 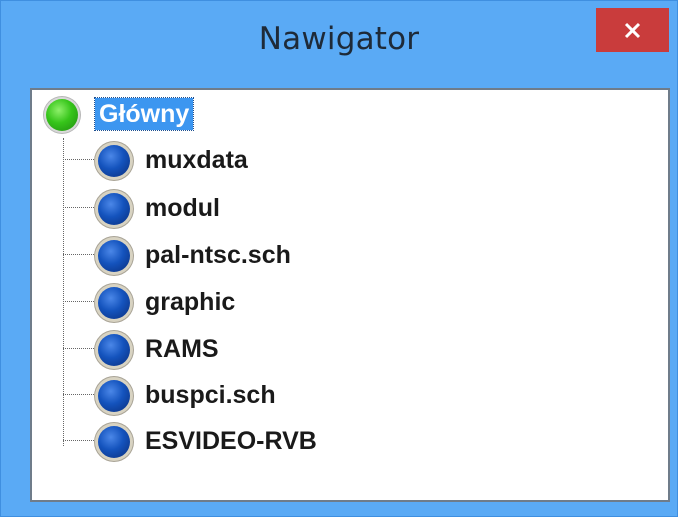 What do you see at coordinates (190, 302) in the screenshot?
I see `tree-node-label: graphic` at bounding box center [190, 302].